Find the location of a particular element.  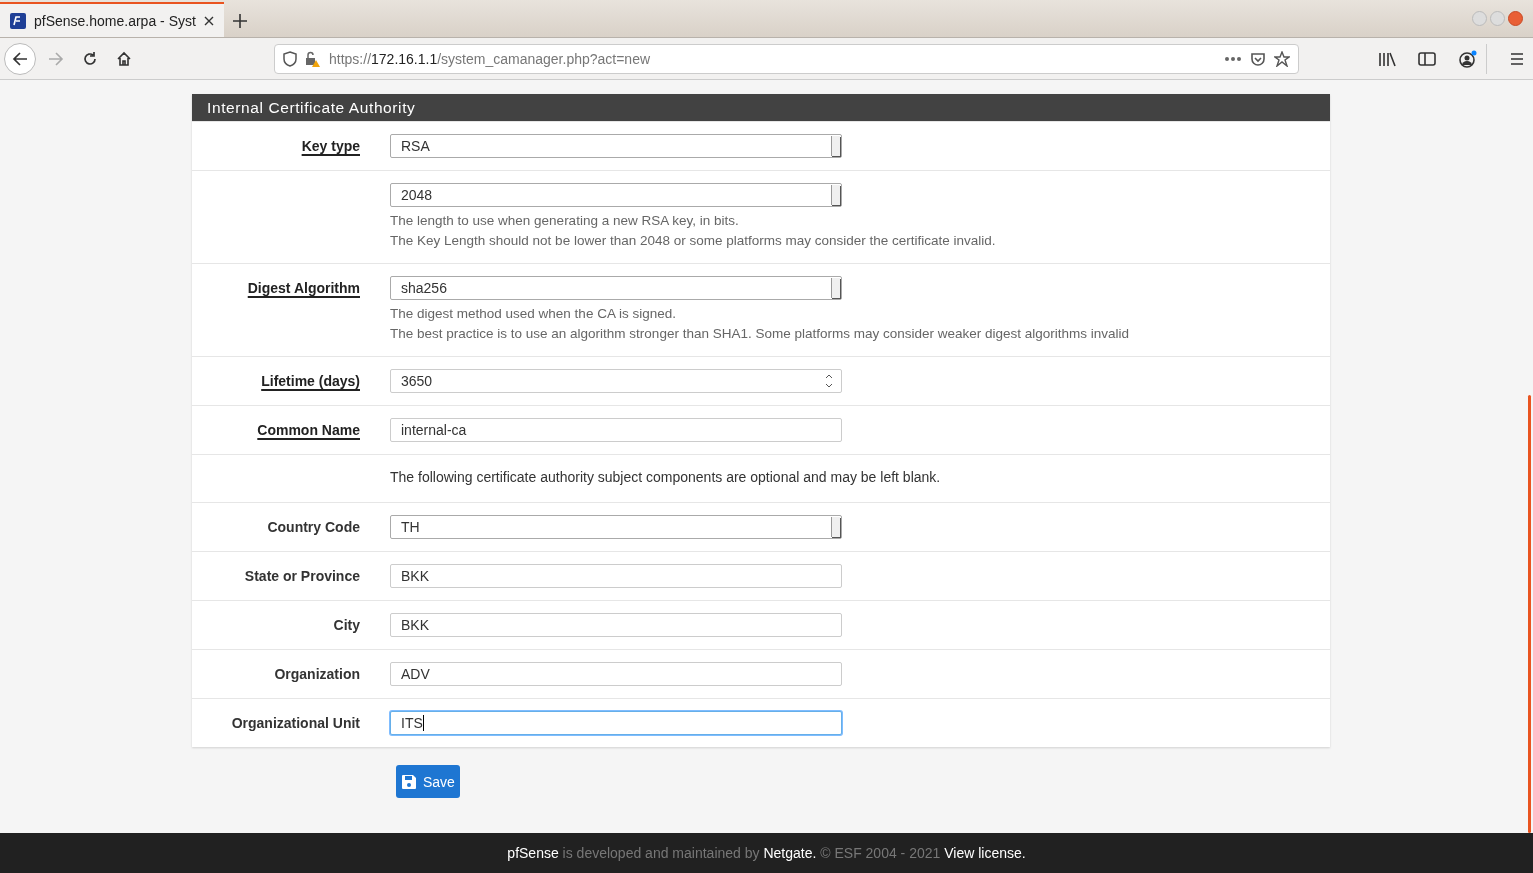

select-field: RSA is located at coordinates (616, 146).